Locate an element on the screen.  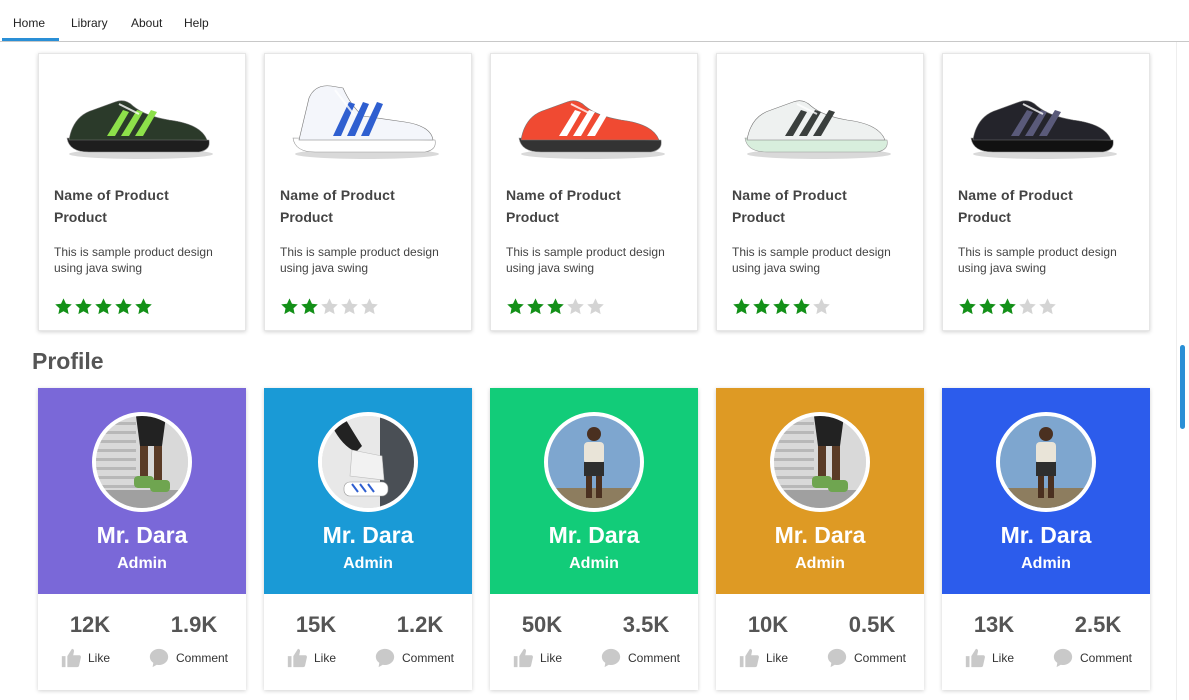
comment-count: 1.9K is located at coordinates (194, 624).